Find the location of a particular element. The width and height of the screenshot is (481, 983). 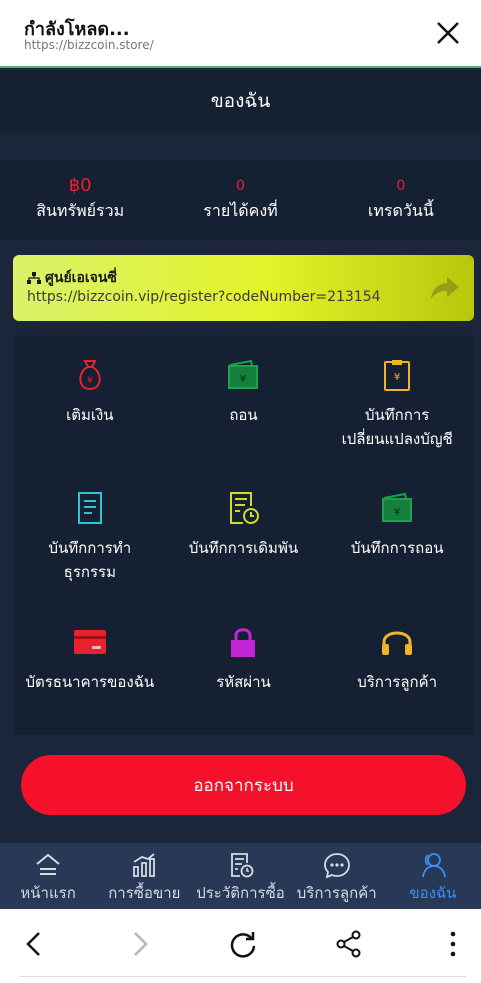

chart-icon is located at coordinates (144, 865).